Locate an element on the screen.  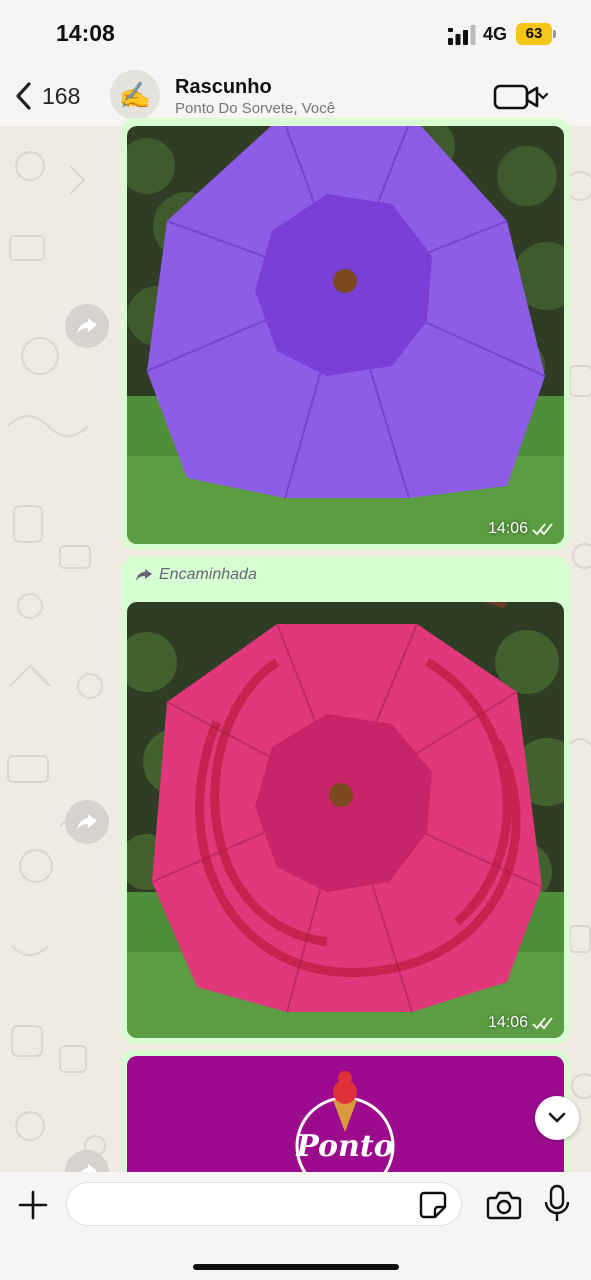
microphone-icon is located at coordinates (557, 1204).